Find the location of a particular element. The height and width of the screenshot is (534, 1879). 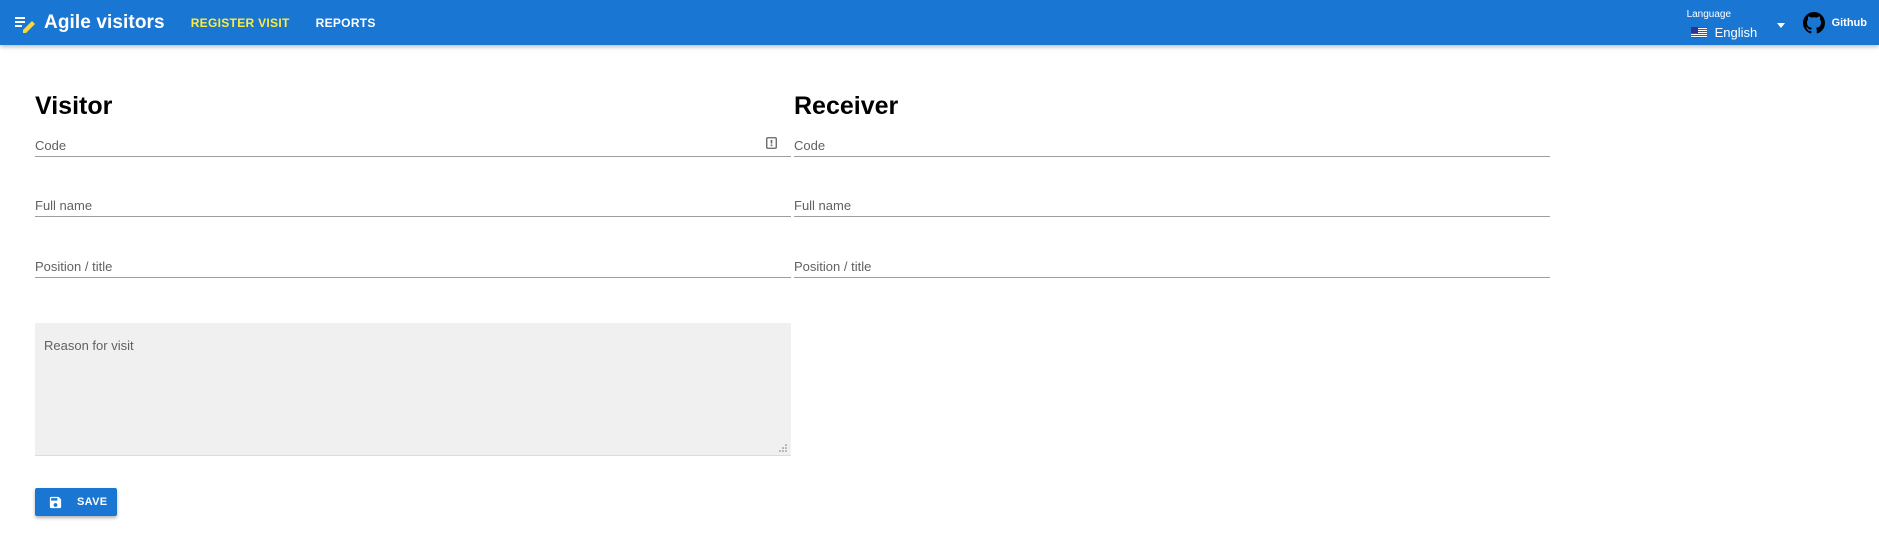

receiver-full-name-field: Full name is located at coordinates (1172, 205).